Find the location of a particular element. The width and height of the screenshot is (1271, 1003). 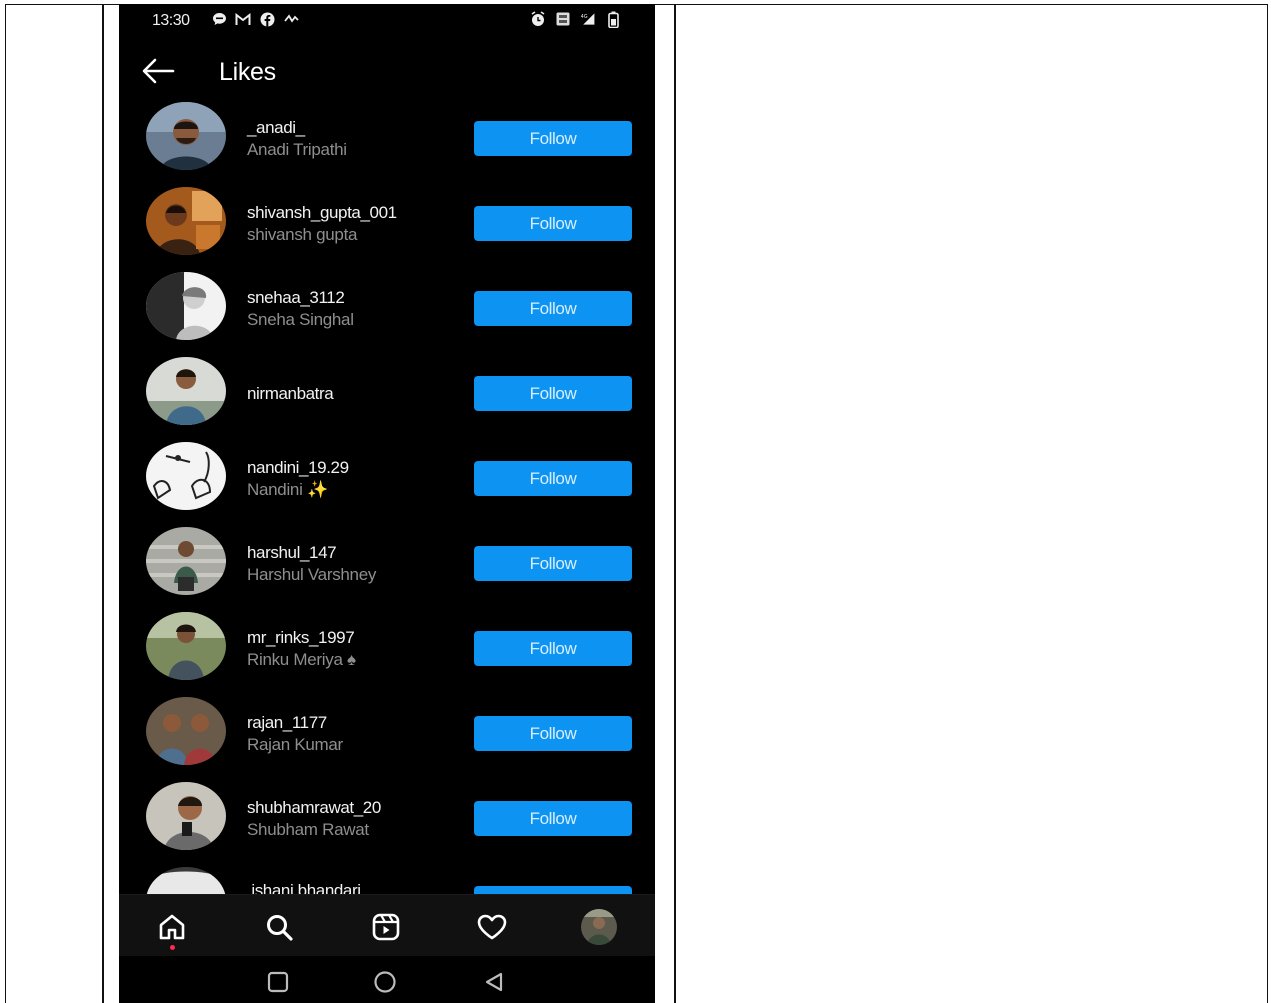

recents-button is located at coordinates (278, 982).